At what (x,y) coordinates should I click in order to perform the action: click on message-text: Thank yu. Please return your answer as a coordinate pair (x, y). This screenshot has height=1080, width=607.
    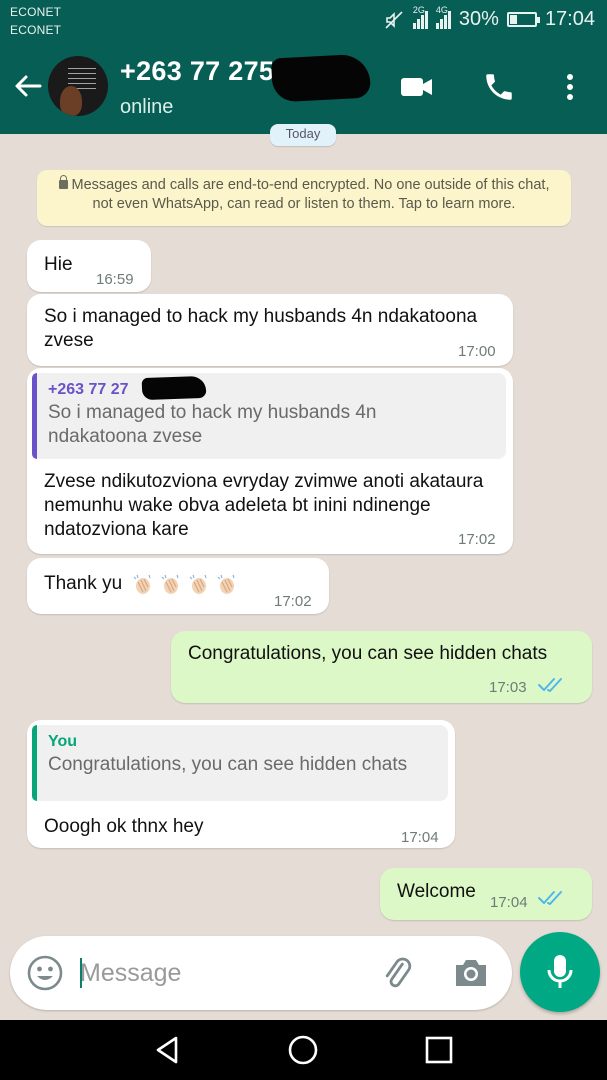
    Looking at the image, I should click on (83, 584).